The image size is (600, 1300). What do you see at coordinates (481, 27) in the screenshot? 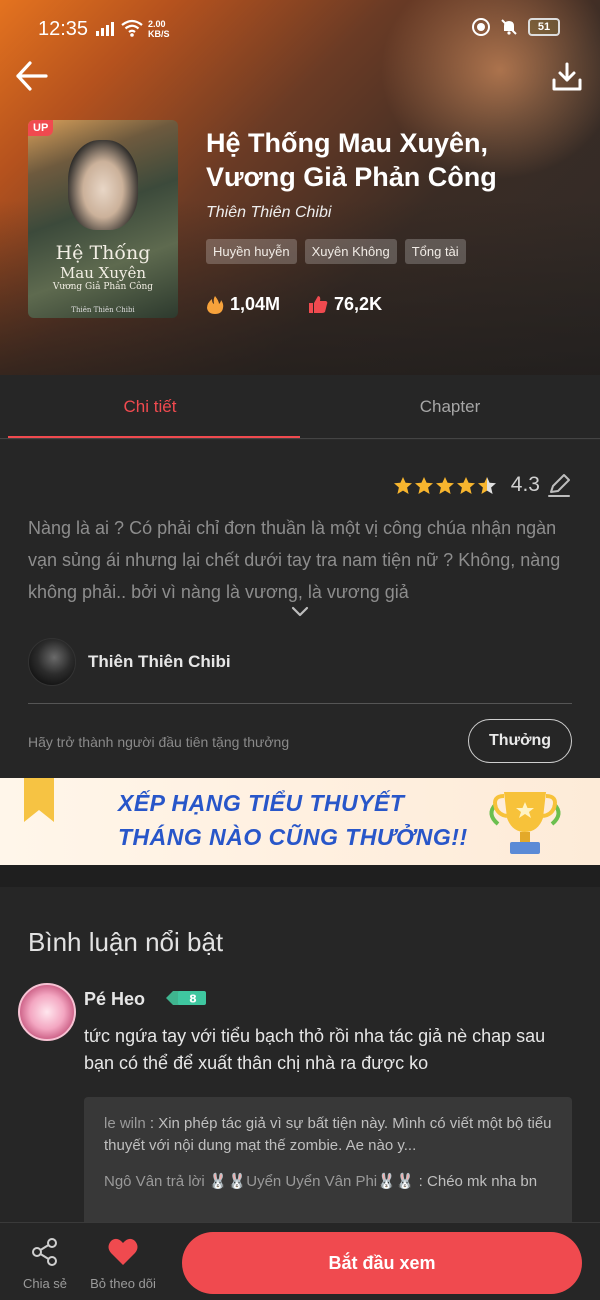
I see `record-icon` at bounding box center [481, 27].